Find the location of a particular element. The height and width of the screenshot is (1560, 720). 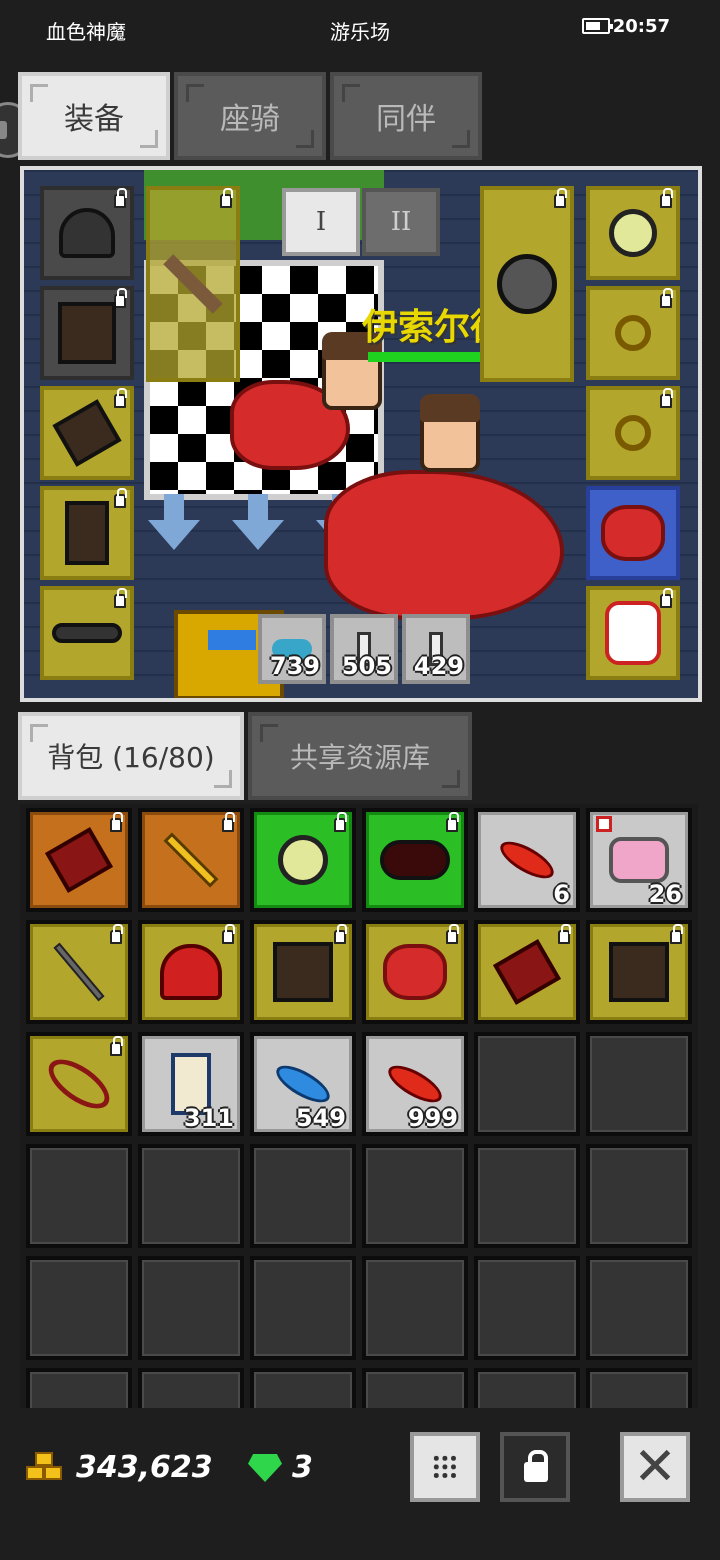

ring-icon is located at coordinates (633, 333).